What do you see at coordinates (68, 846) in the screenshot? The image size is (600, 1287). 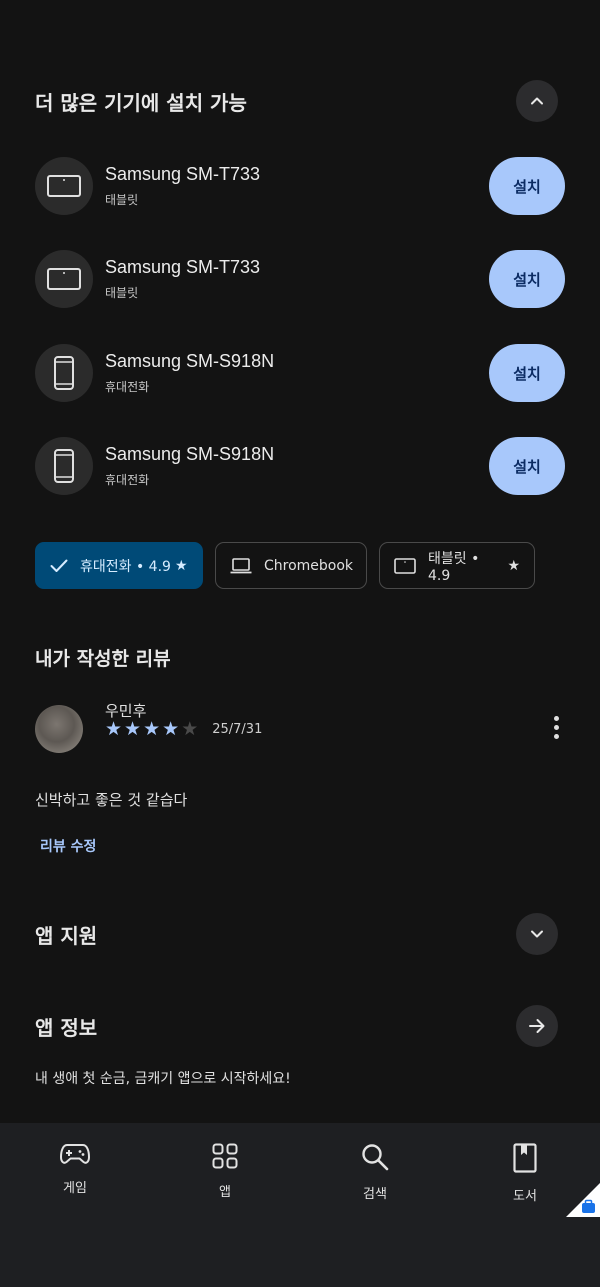 I see `edit-review-link: 리뷰 수정` at bounding box center [68, 846].